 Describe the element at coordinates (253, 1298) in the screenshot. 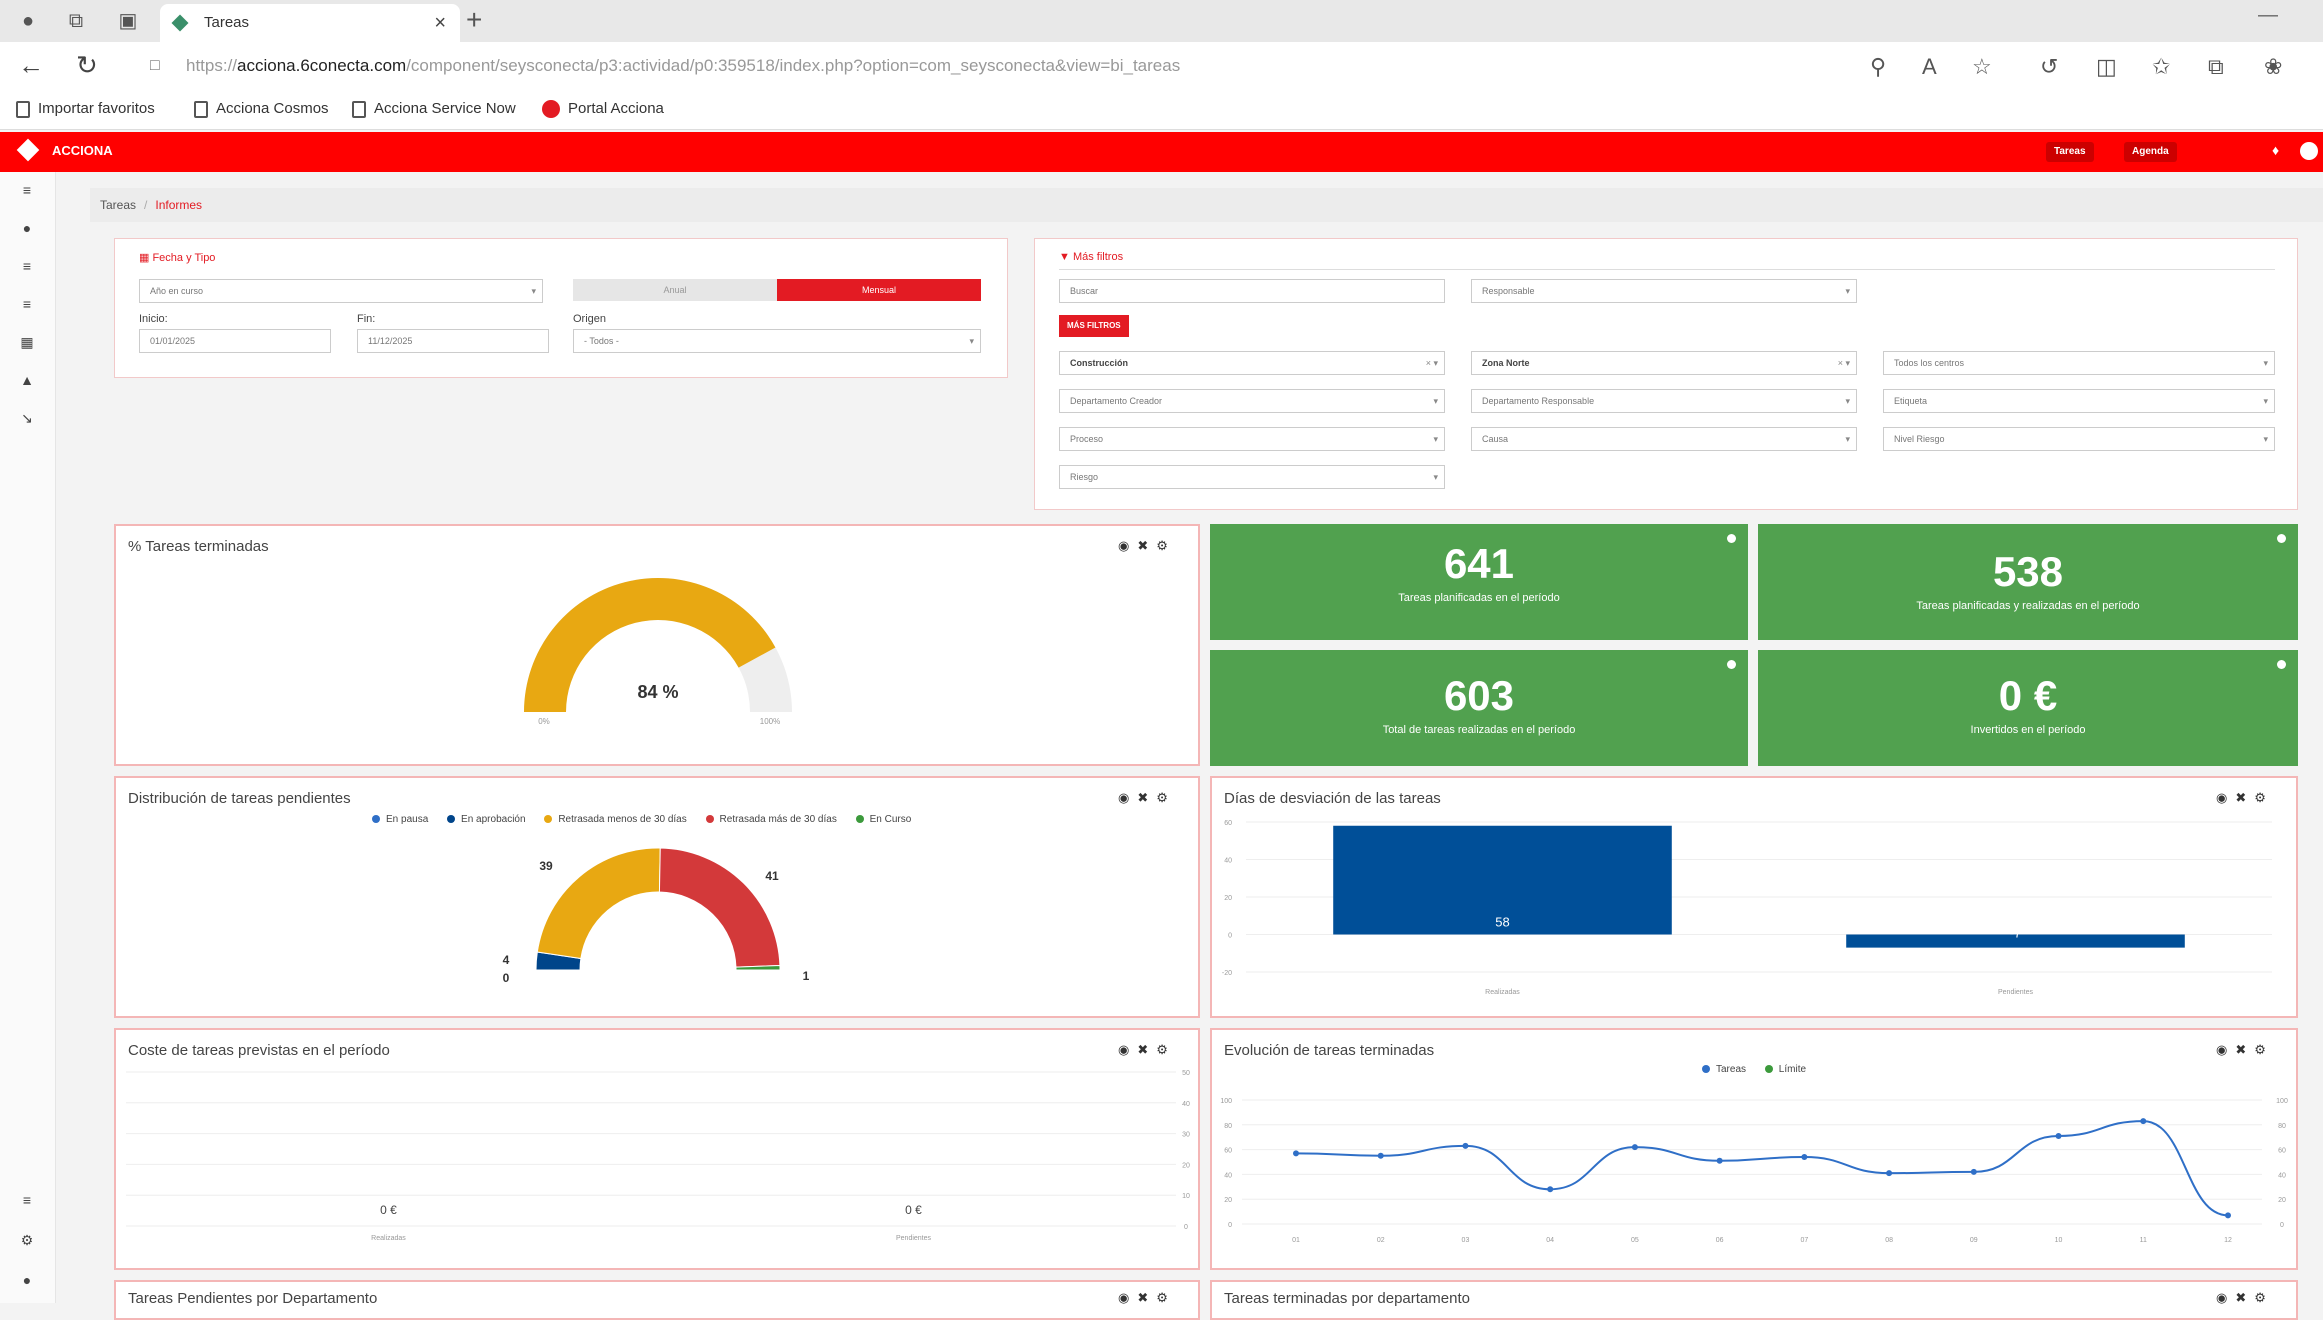

I see `card-title: Tareas Pendientes por Departamento` at that location.